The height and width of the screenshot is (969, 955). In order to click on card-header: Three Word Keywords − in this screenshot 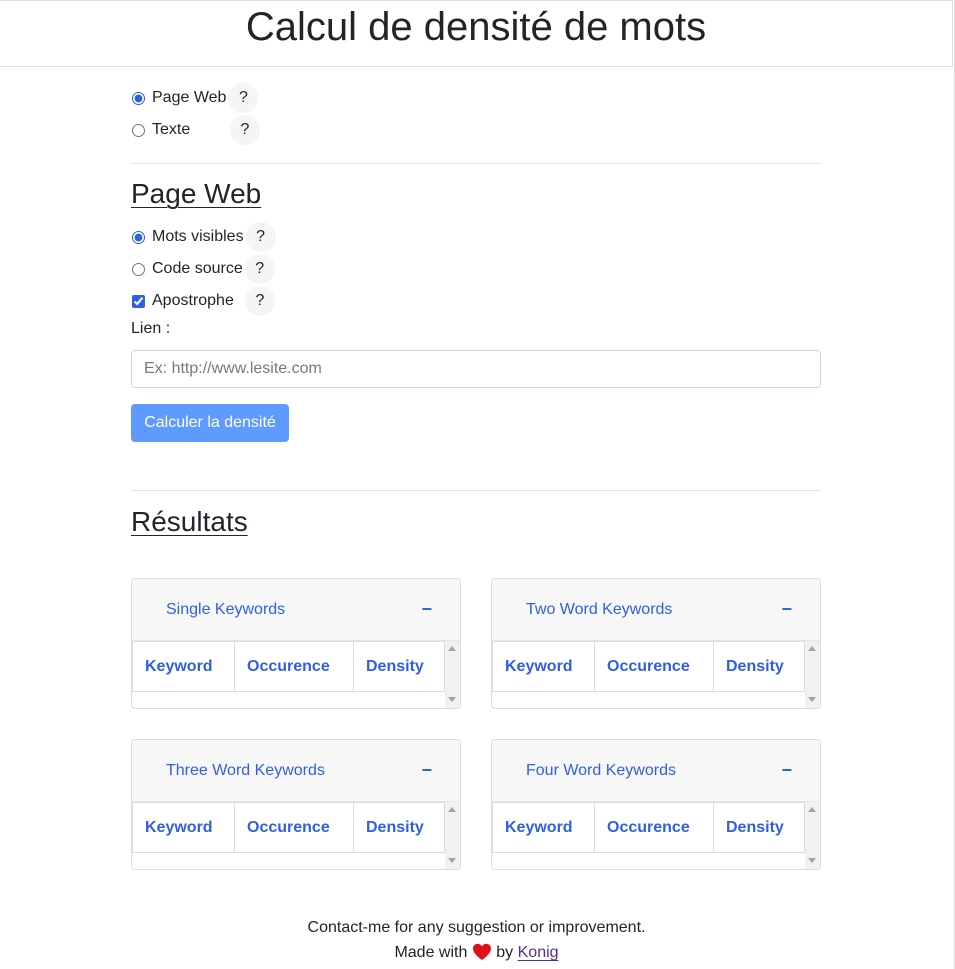, I will do `click(296, 771)`.